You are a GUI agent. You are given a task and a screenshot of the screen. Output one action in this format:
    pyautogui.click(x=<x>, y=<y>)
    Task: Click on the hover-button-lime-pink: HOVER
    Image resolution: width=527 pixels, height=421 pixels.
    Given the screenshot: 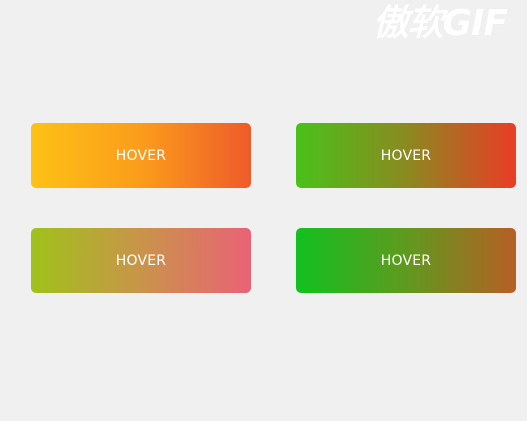 What is the action you would take?
    pyautogui.click(x=141, y=260)
    